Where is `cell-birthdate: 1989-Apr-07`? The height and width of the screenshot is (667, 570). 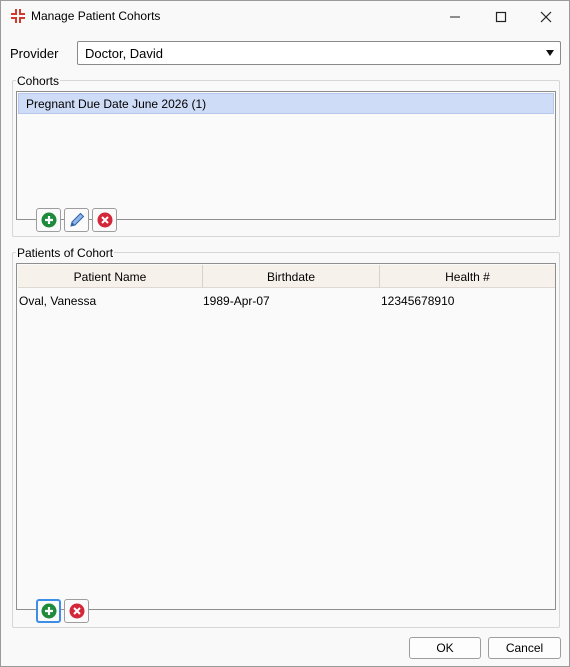
cell-birthdate: 1989-Apr-07 is located at coordinates (236, 301).